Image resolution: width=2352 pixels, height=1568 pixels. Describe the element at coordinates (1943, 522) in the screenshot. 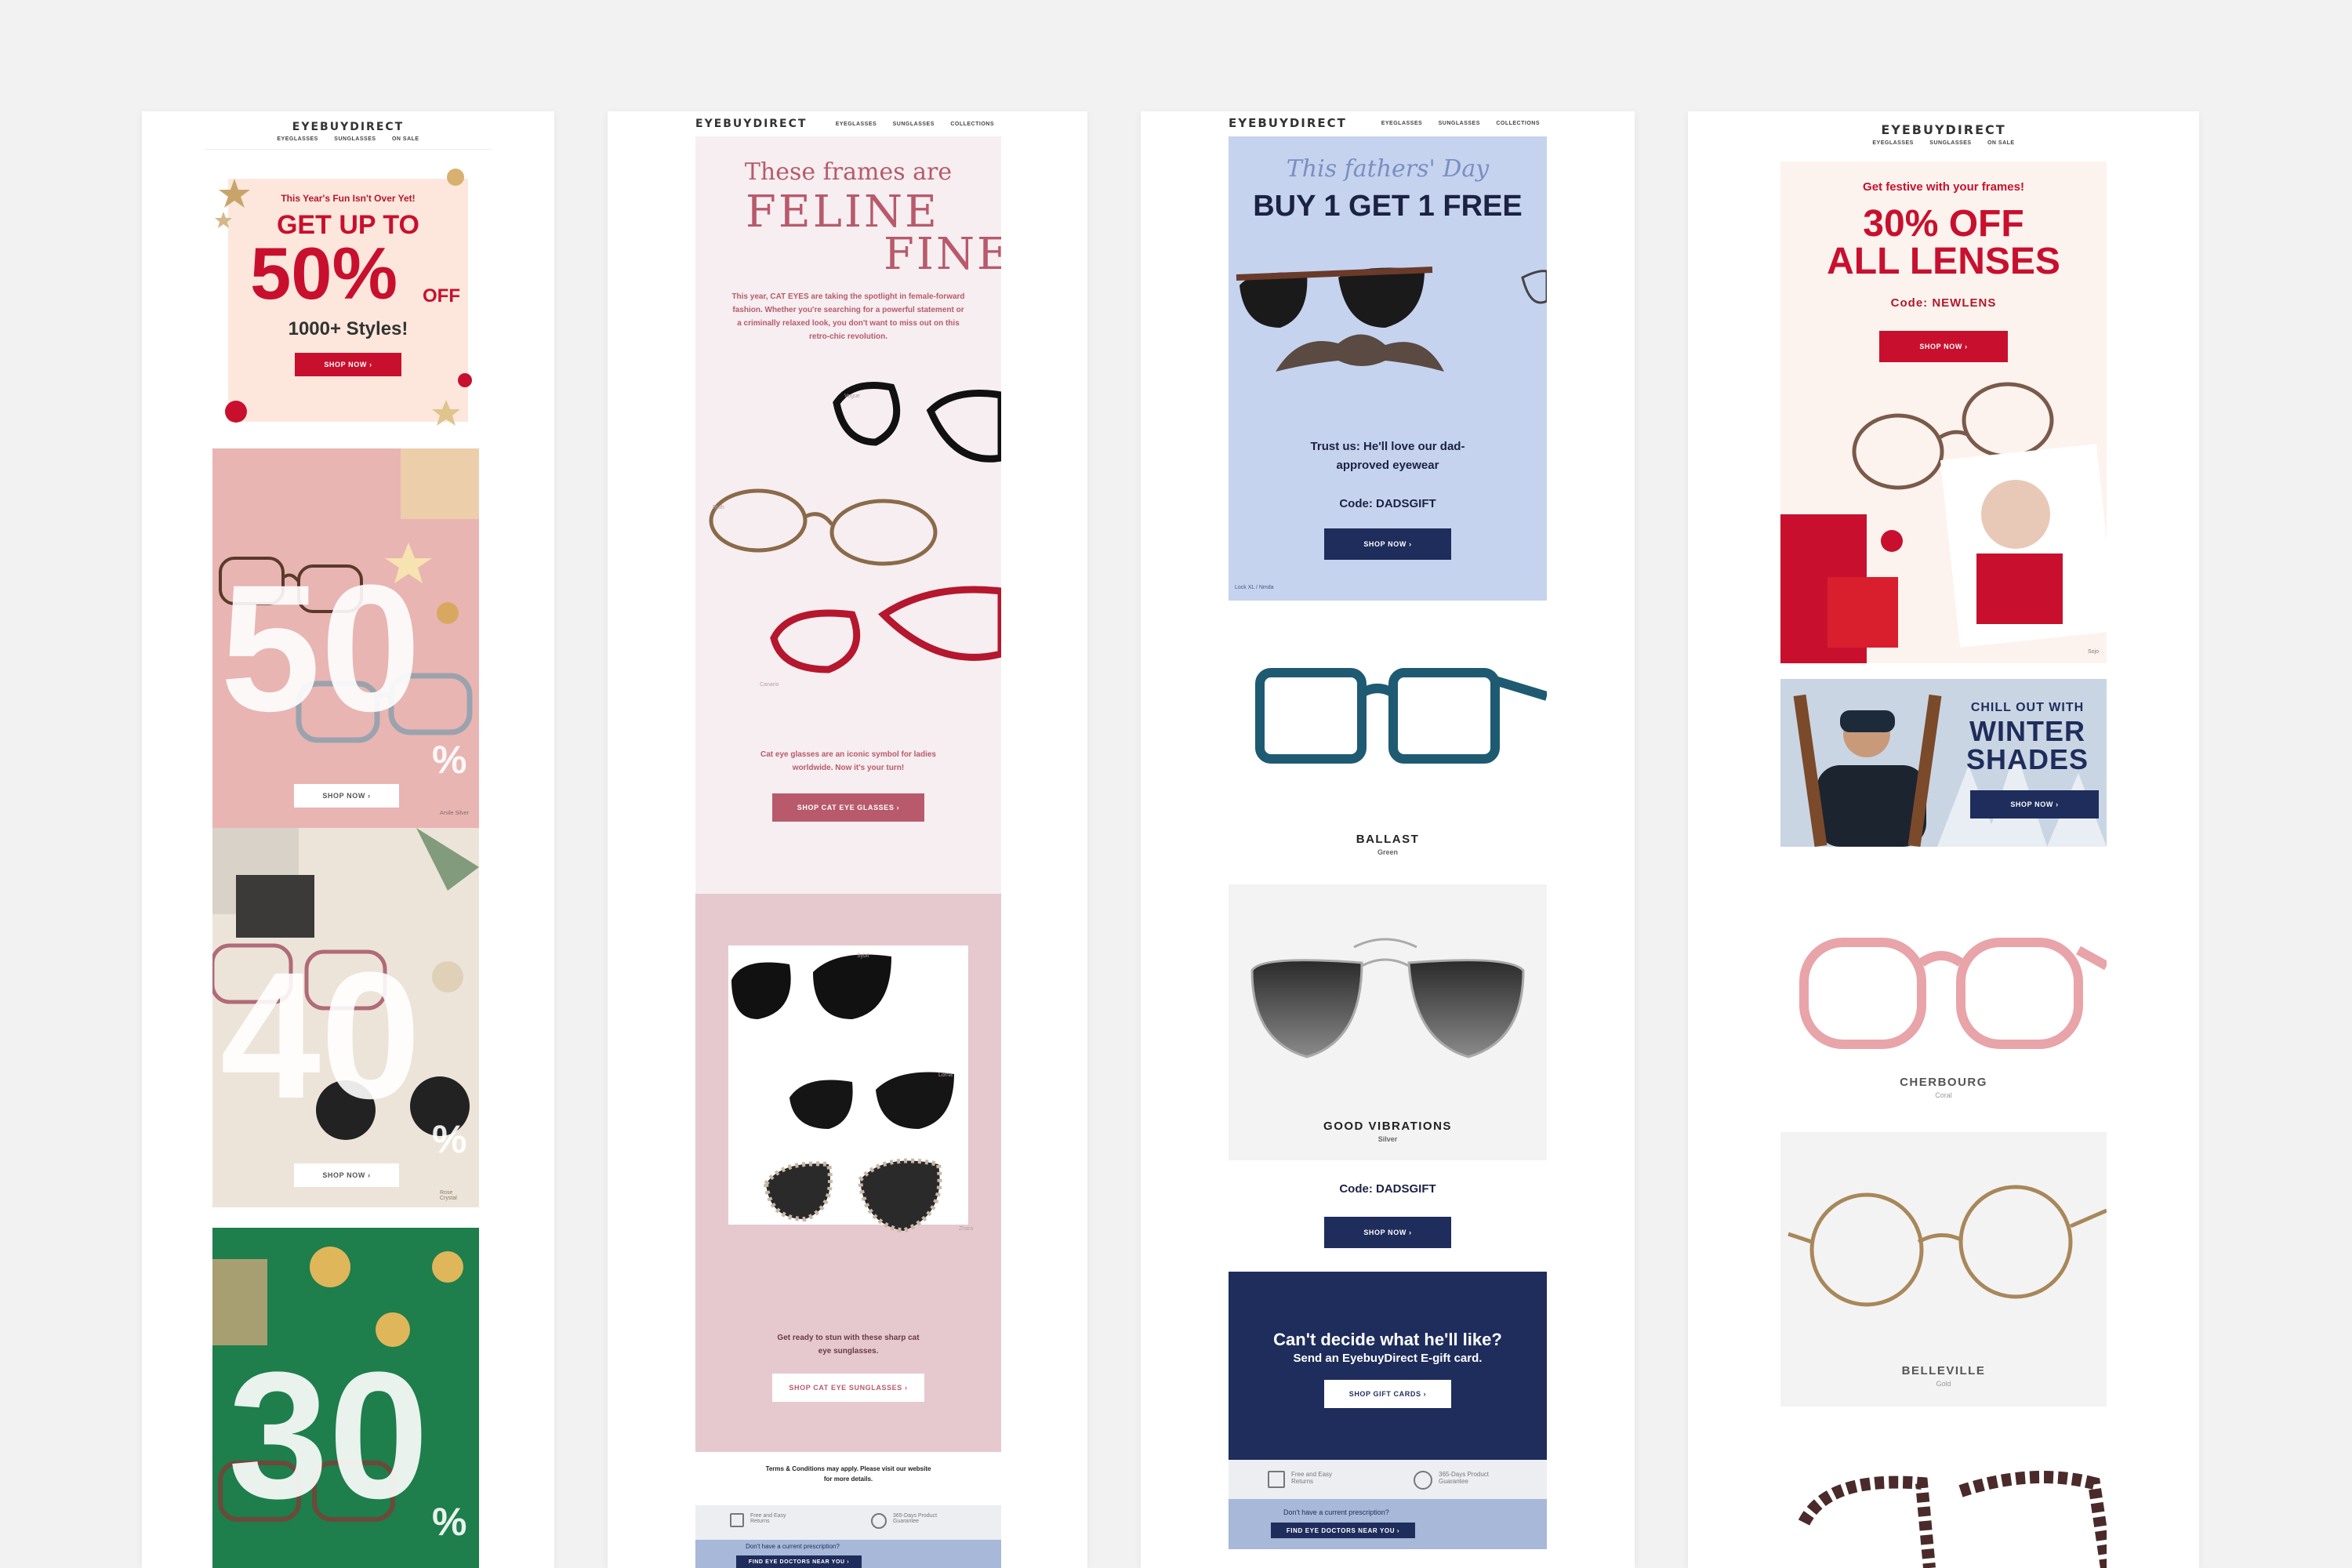

I see `festive-glasses-illustration` at that location.